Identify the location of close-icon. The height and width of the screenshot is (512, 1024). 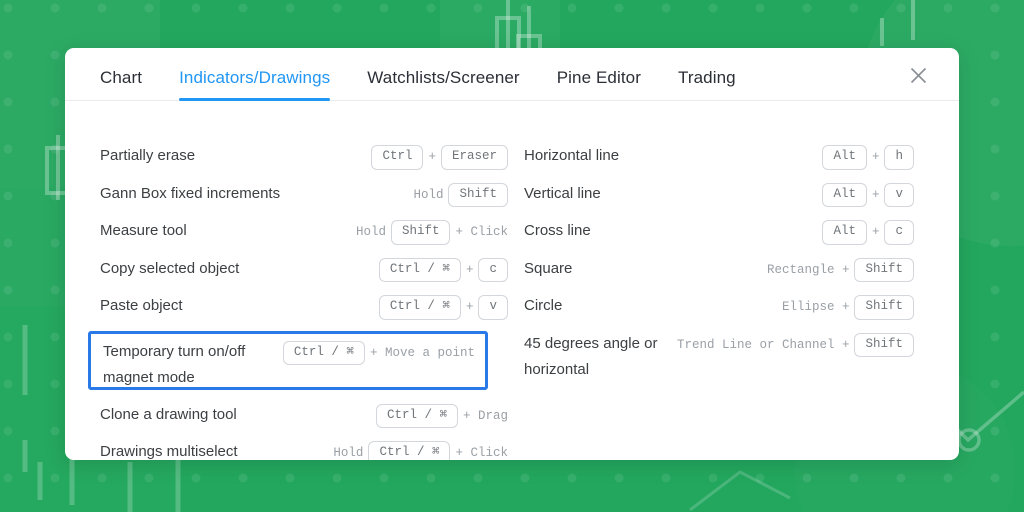
(918, 75).